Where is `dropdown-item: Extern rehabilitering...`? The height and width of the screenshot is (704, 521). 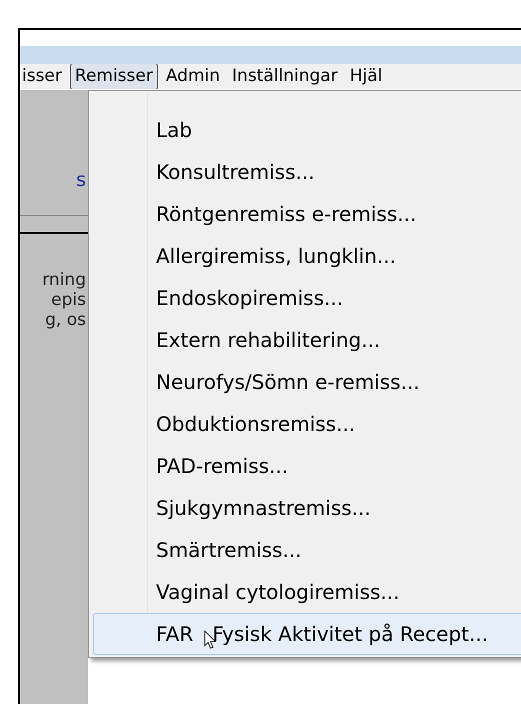 dropdown-item: Extern rehabilitering... is located at coordinates (307, 340).